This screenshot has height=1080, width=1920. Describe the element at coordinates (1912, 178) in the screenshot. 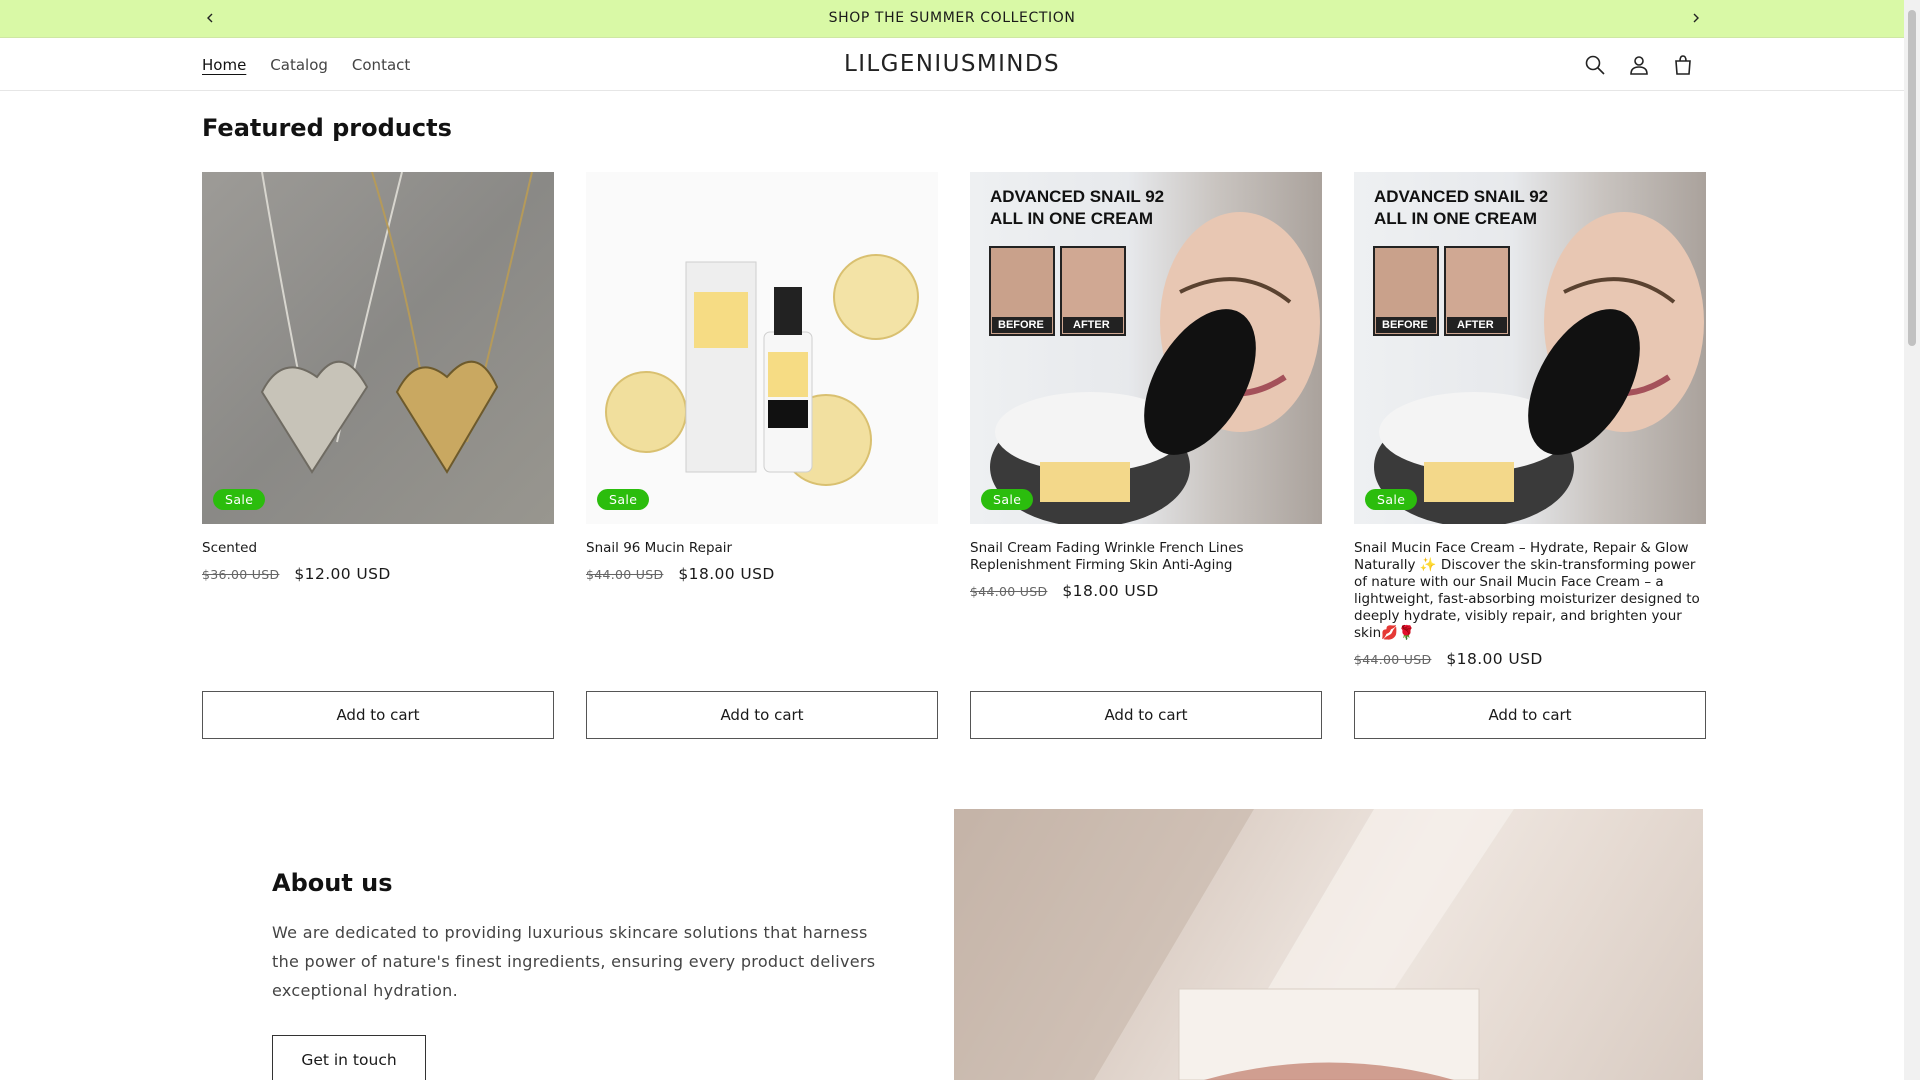

I see `scrollbar-thumb` at that location.